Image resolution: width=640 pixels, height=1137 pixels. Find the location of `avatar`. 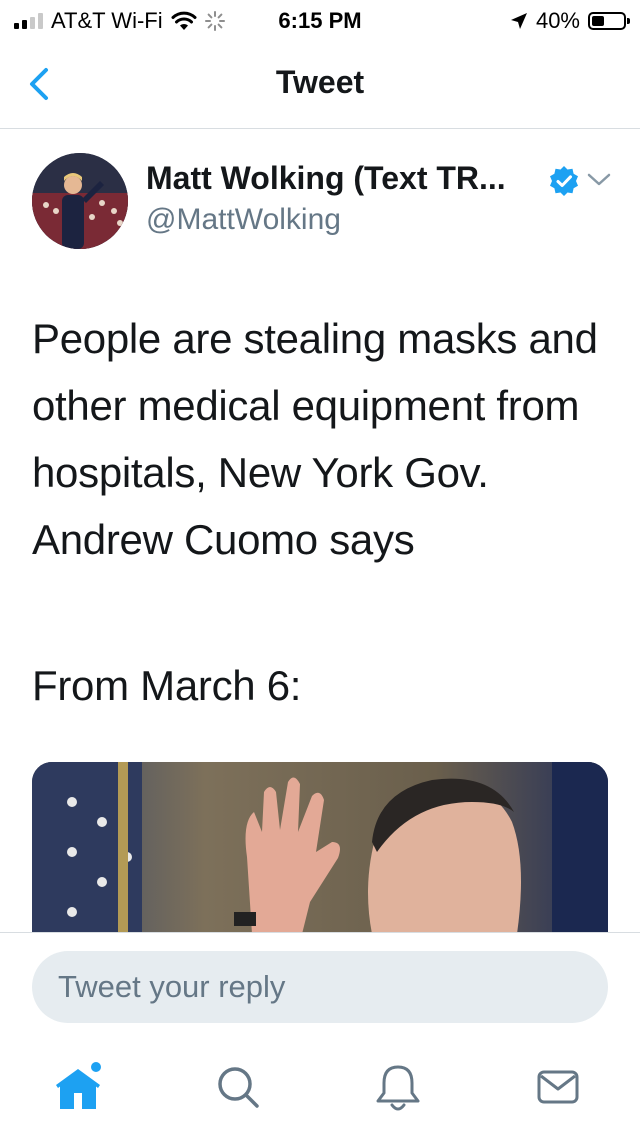

avatar is located at coordinates (80, 201).